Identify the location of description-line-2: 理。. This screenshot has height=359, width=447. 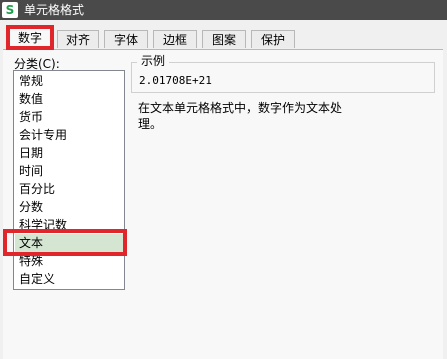
(150, 124).